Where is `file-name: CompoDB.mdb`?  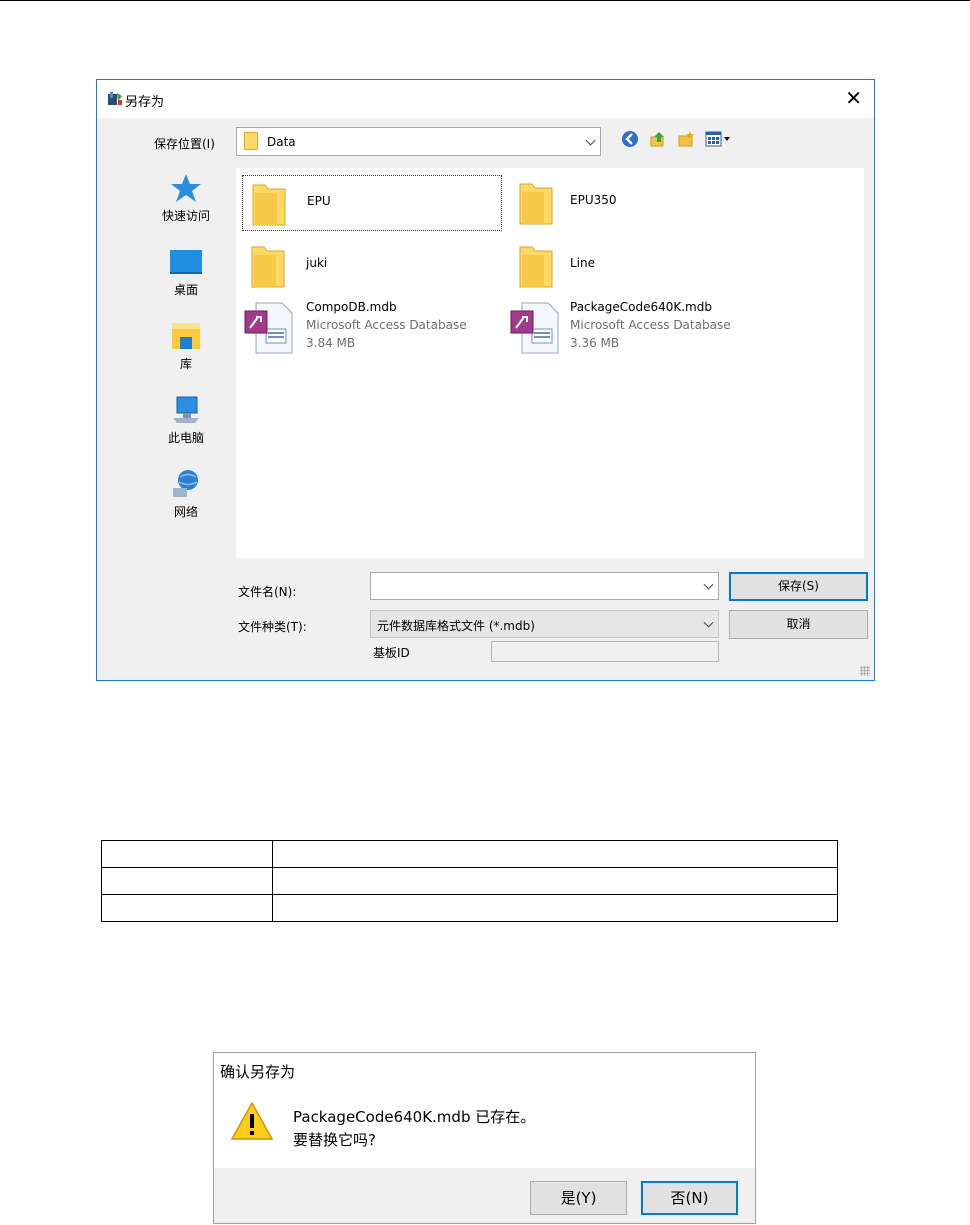
file-name: CompoDB.mdb is located at coordinates (351, 307).